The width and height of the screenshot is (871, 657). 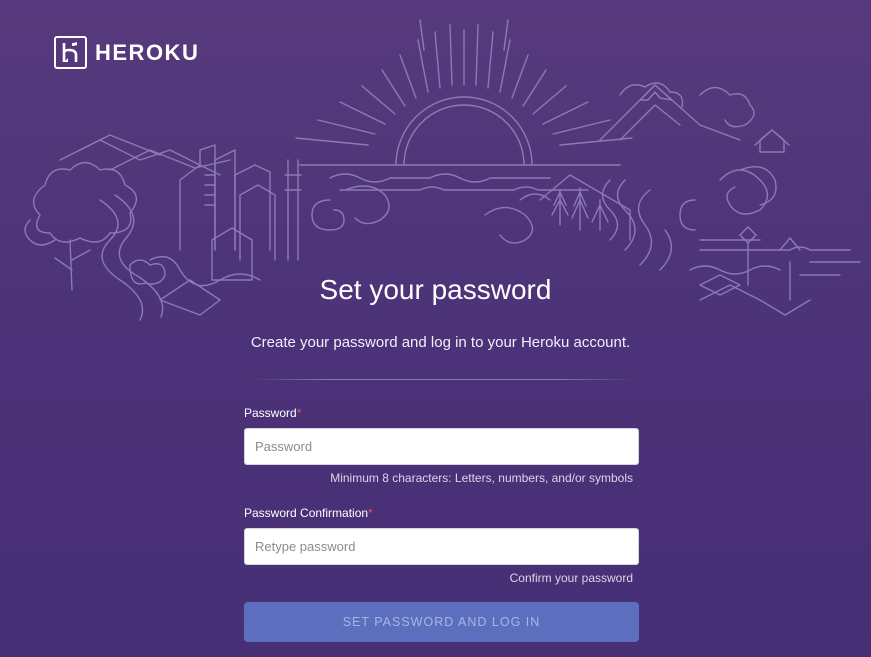 What do you see at coordinates (306, 513) in the screenshot?
I see `password-confirmation-label-text: Password Confirmation` at bounding box center [306, 513].